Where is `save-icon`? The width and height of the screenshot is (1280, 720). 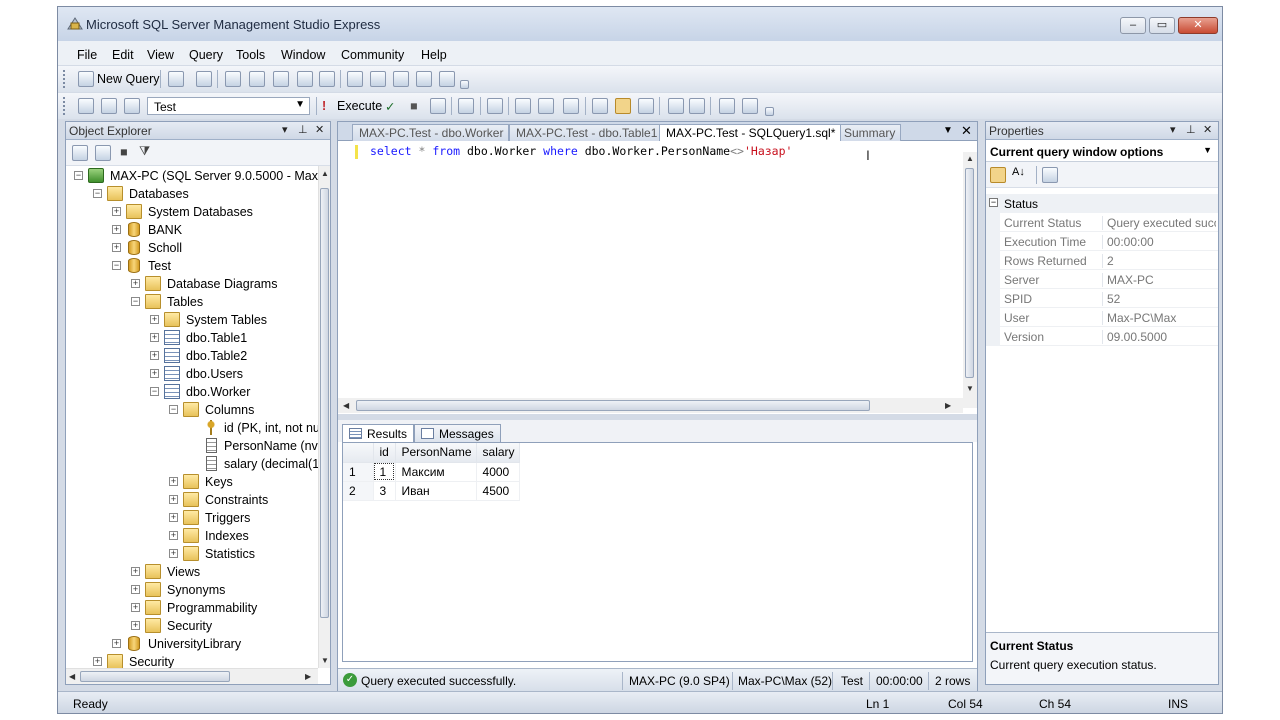 save-icon is located at coordinates (305, 79).